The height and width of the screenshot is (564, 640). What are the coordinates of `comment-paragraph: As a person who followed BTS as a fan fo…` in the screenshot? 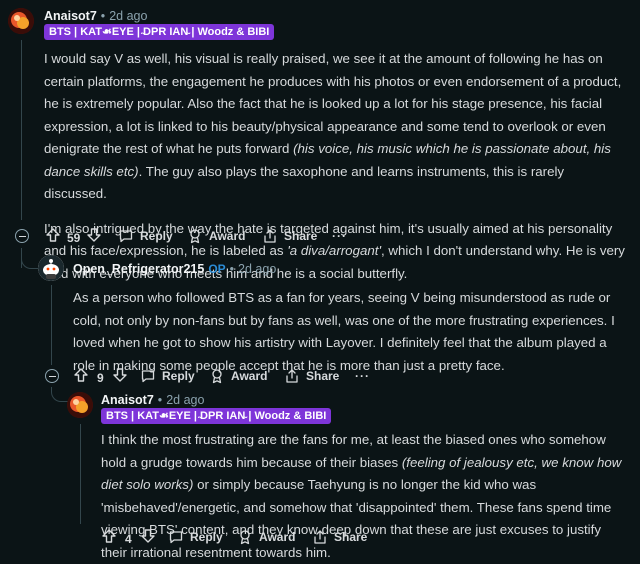 It's located at (344, 331).